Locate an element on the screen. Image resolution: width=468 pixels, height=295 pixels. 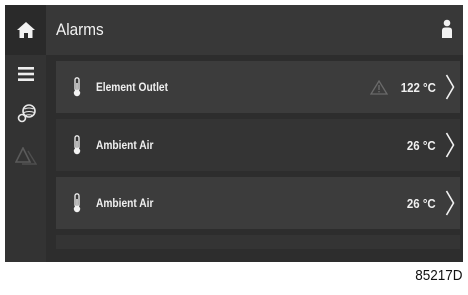
fan-button is located at coordinates (25, 114).